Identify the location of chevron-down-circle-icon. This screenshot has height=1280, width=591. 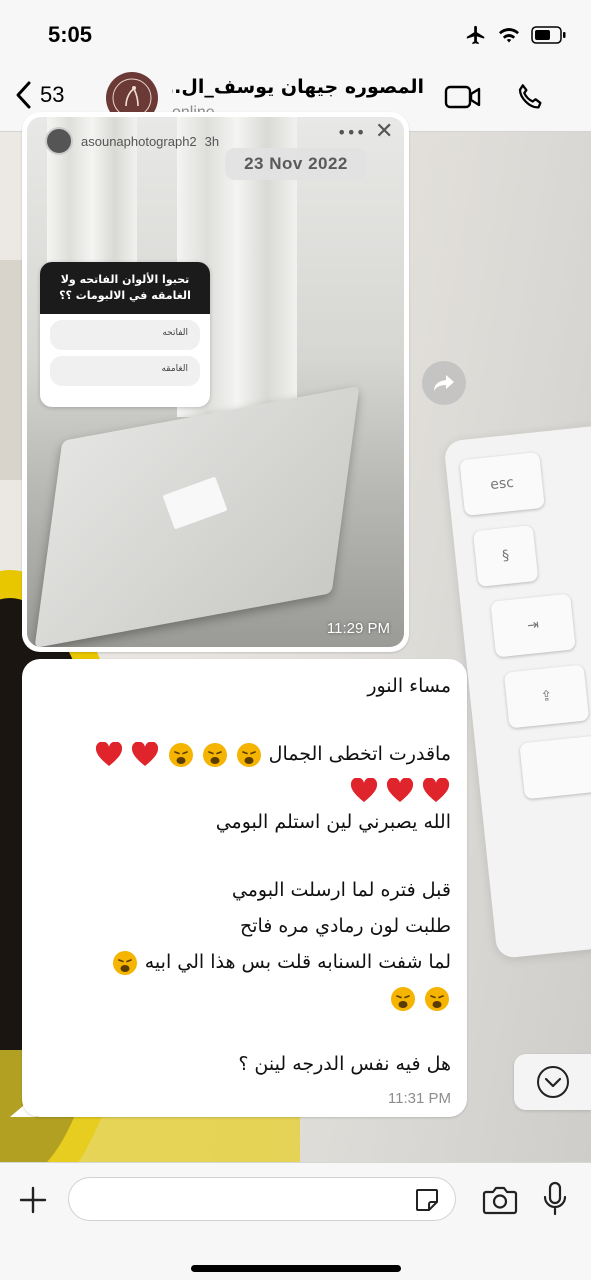
(552, 1082).